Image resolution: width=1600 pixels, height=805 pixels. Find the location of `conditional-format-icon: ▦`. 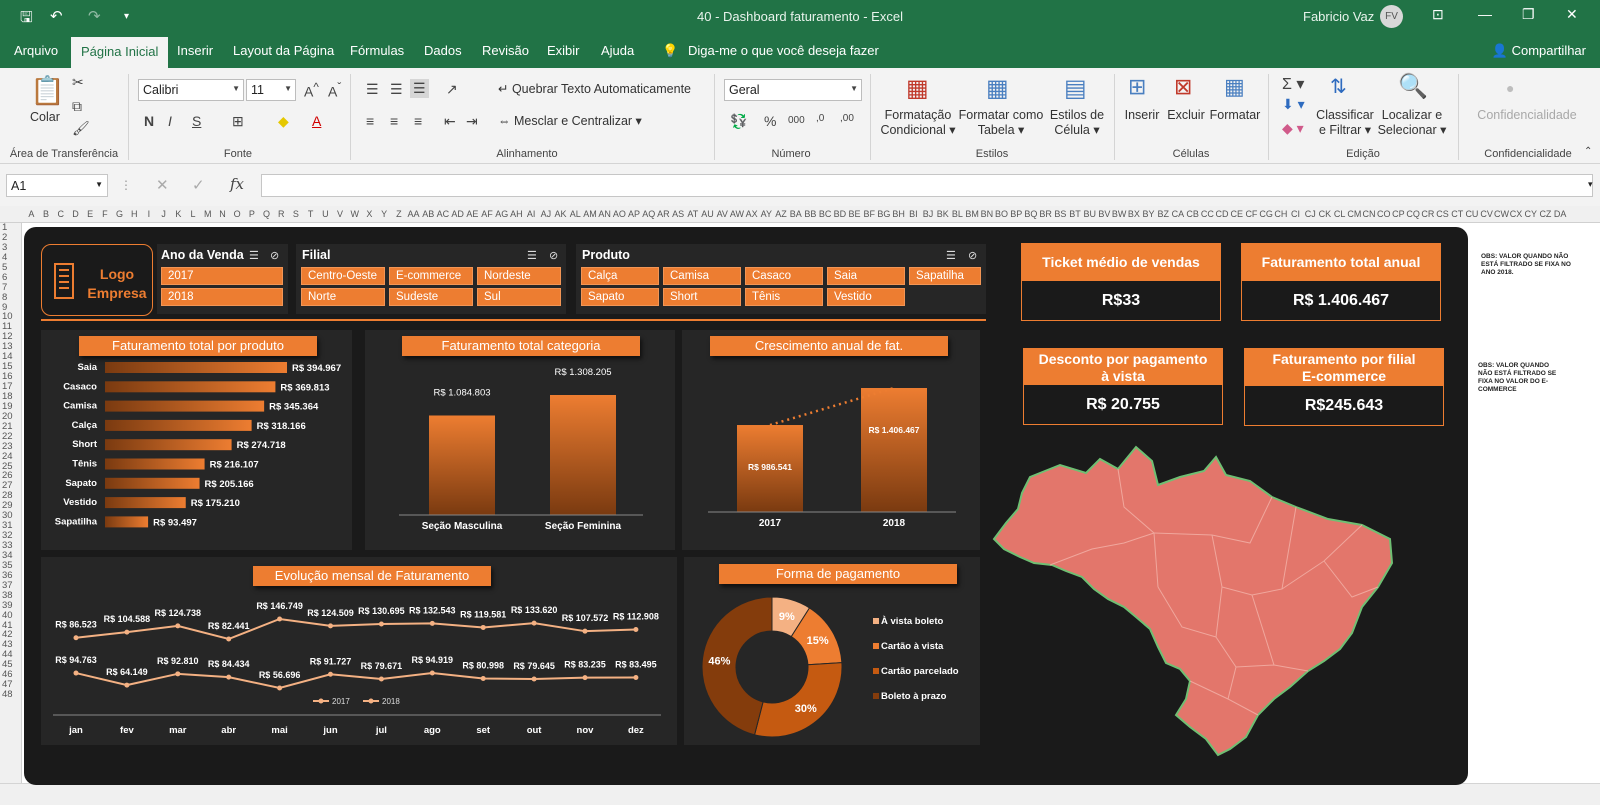

conditional-format-icon: ▦ is located at coordinates (917, 88).